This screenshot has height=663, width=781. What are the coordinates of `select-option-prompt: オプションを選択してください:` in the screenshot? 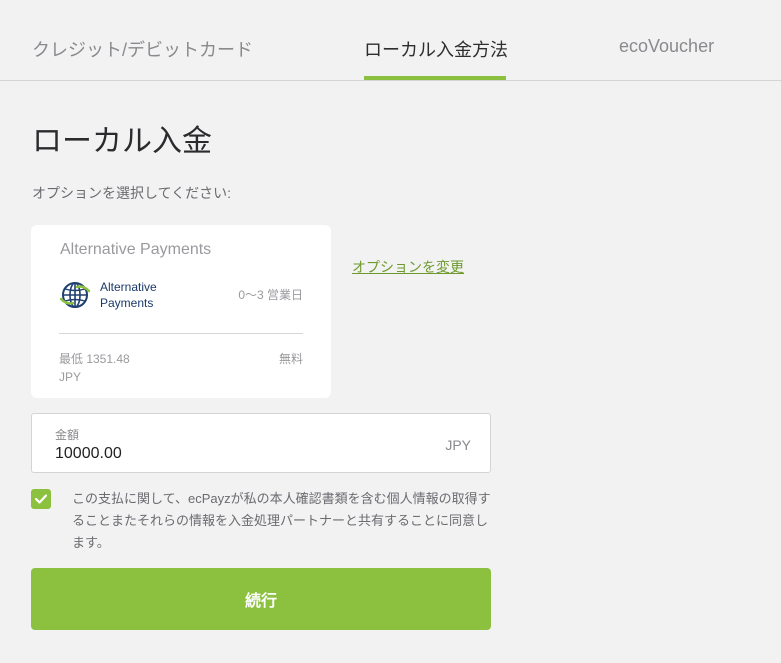 It's located at (132, 193).